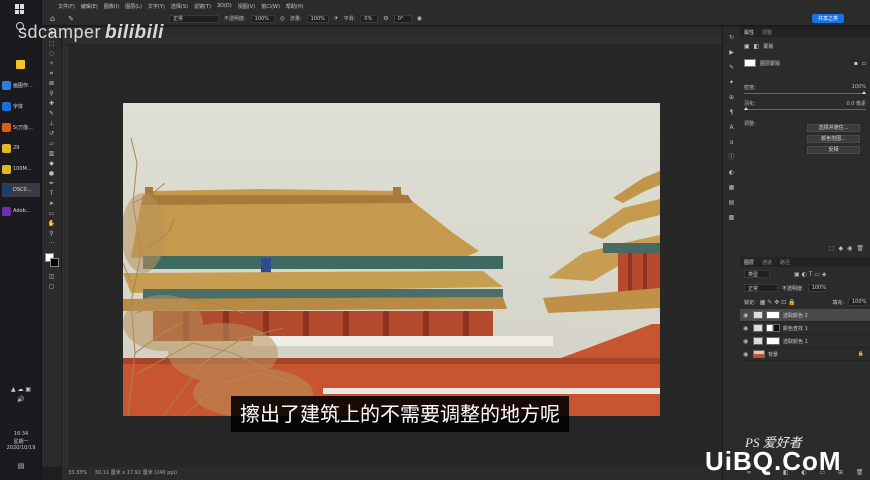 The image size is (870, 480). Describe the element at coordinates (785, 262) in the screenshot. I see `tab-paths: 路径` at that location.